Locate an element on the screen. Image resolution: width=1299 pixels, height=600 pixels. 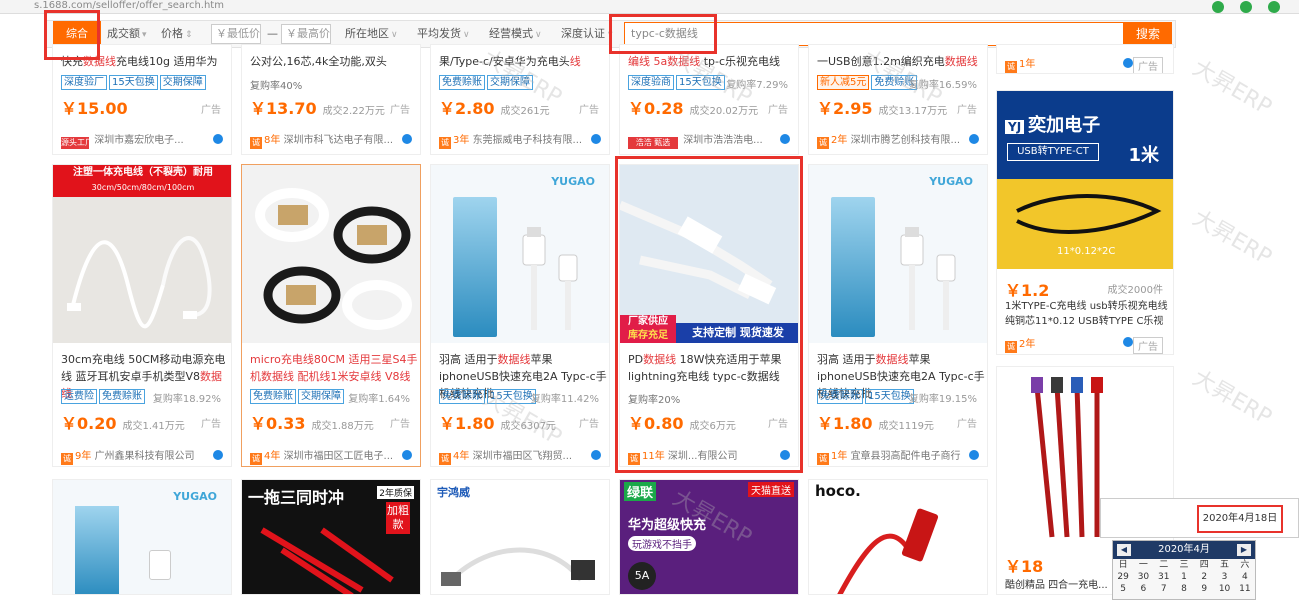
calendar-week: 29 30 31 1 2 3 4 is located at coordinates (1184, 577).